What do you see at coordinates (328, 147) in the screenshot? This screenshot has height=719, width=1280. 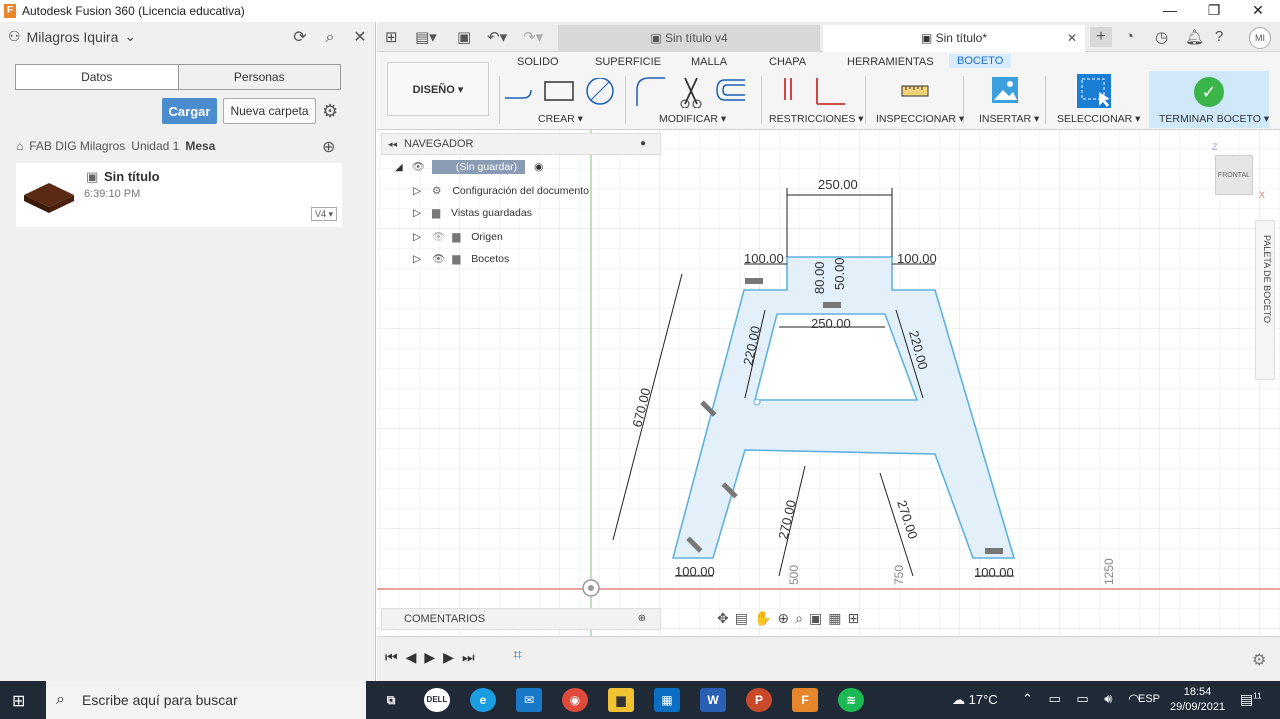 I see `globe-icon: ⊕` at bounding box center [328, 147].